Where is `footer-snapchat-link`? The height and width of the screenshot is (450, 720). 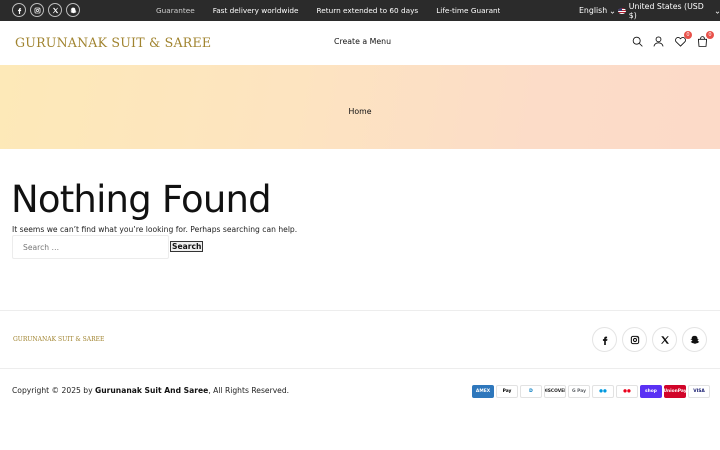
footer-snapchat-link is located at coordinates (694, 339).